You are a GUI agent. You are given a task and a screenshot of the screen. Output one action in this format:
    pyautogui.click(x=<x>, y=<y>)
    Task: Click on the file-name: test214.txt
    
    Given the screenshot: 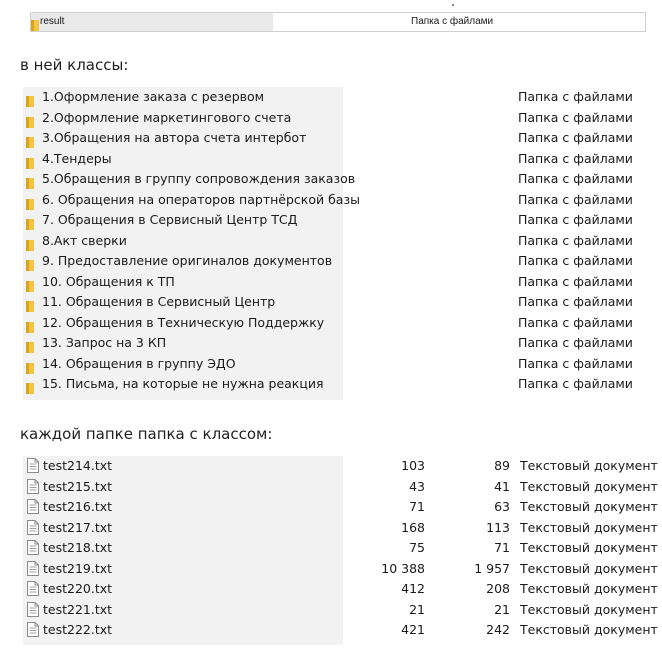 What is the action you would take?
    pyautogui.click(x=78, y=465)
    